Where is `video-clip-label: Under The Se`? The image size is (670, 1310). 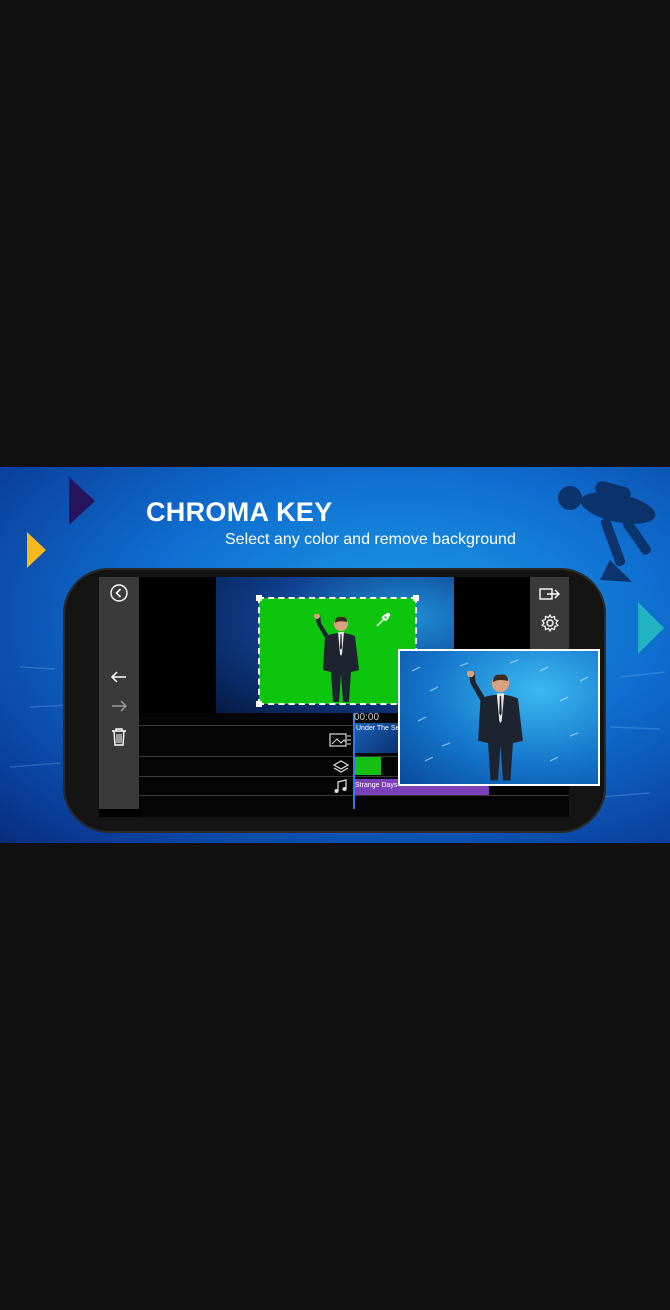
video-clip-label: Under The Se is located at coordinates (378, 728).